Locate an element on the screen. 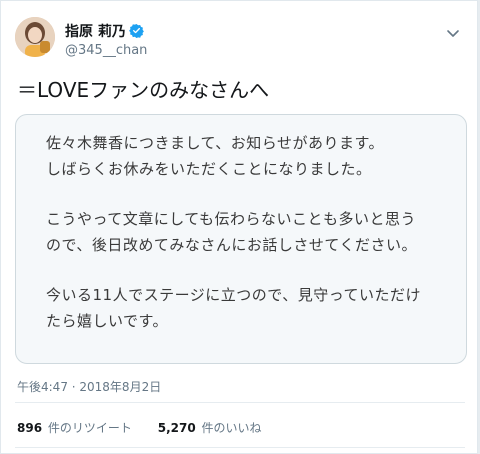 Image resolution: width=480 pixels, height=454 pixels. handle: @345__chan is located at coordinates (106, 50).